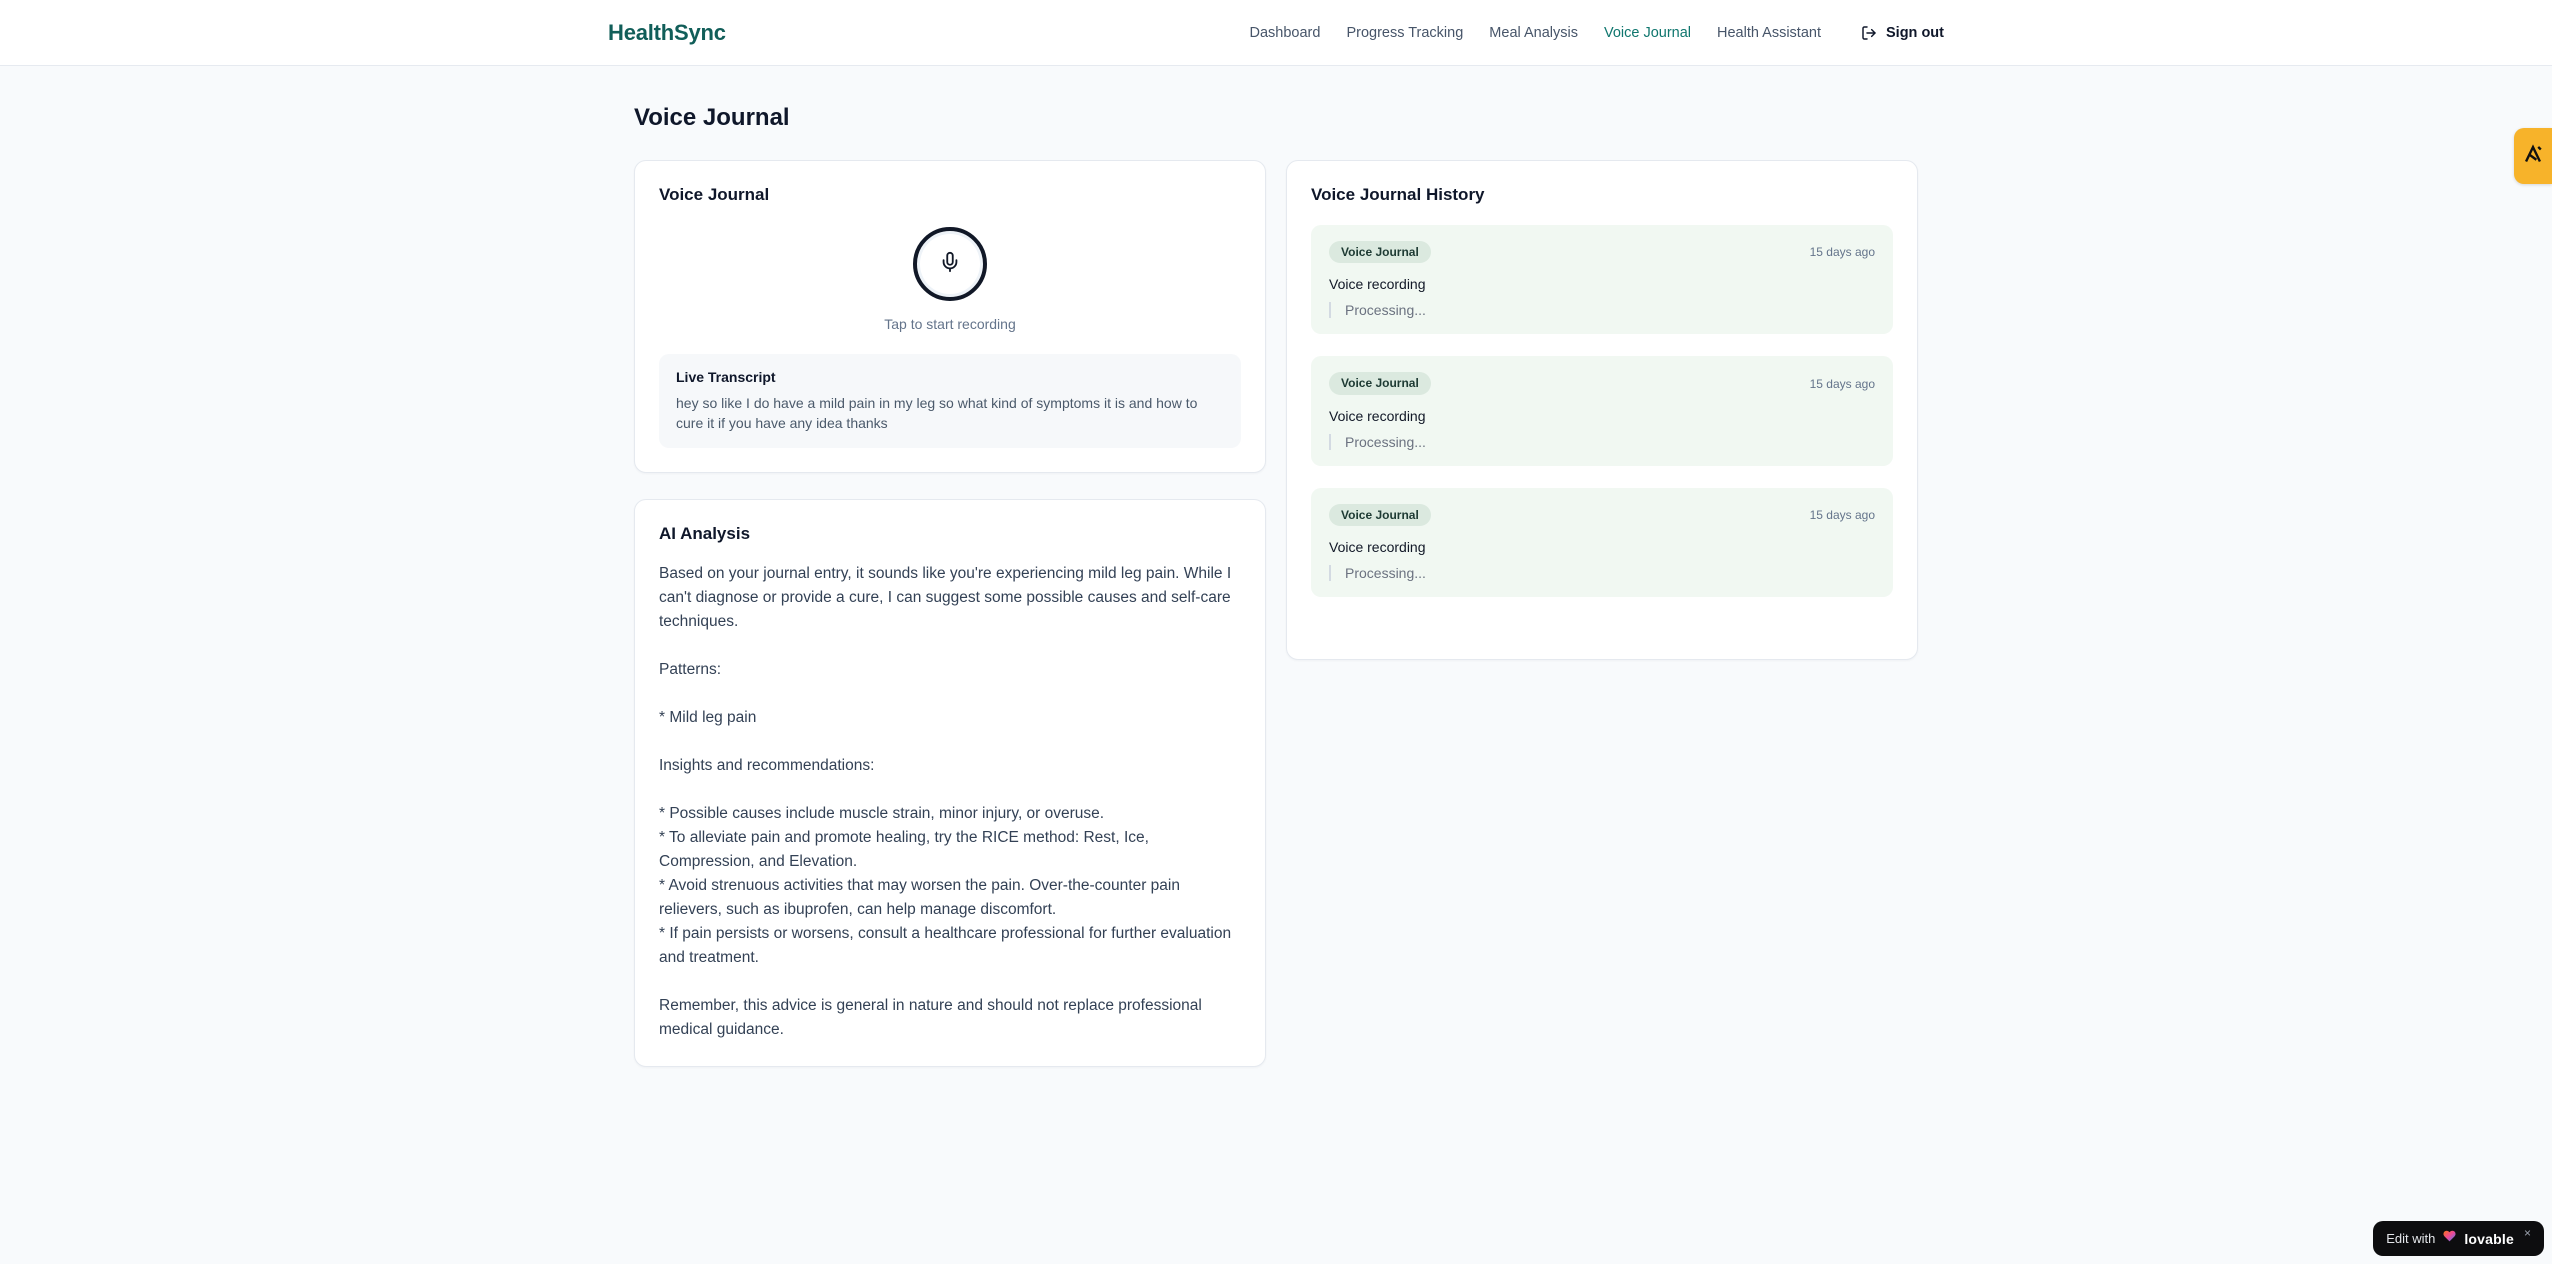 The width and height of the screenshot is (2552, 1264). I want to click on sign-out-label: Sign out, so click(1915, 32).